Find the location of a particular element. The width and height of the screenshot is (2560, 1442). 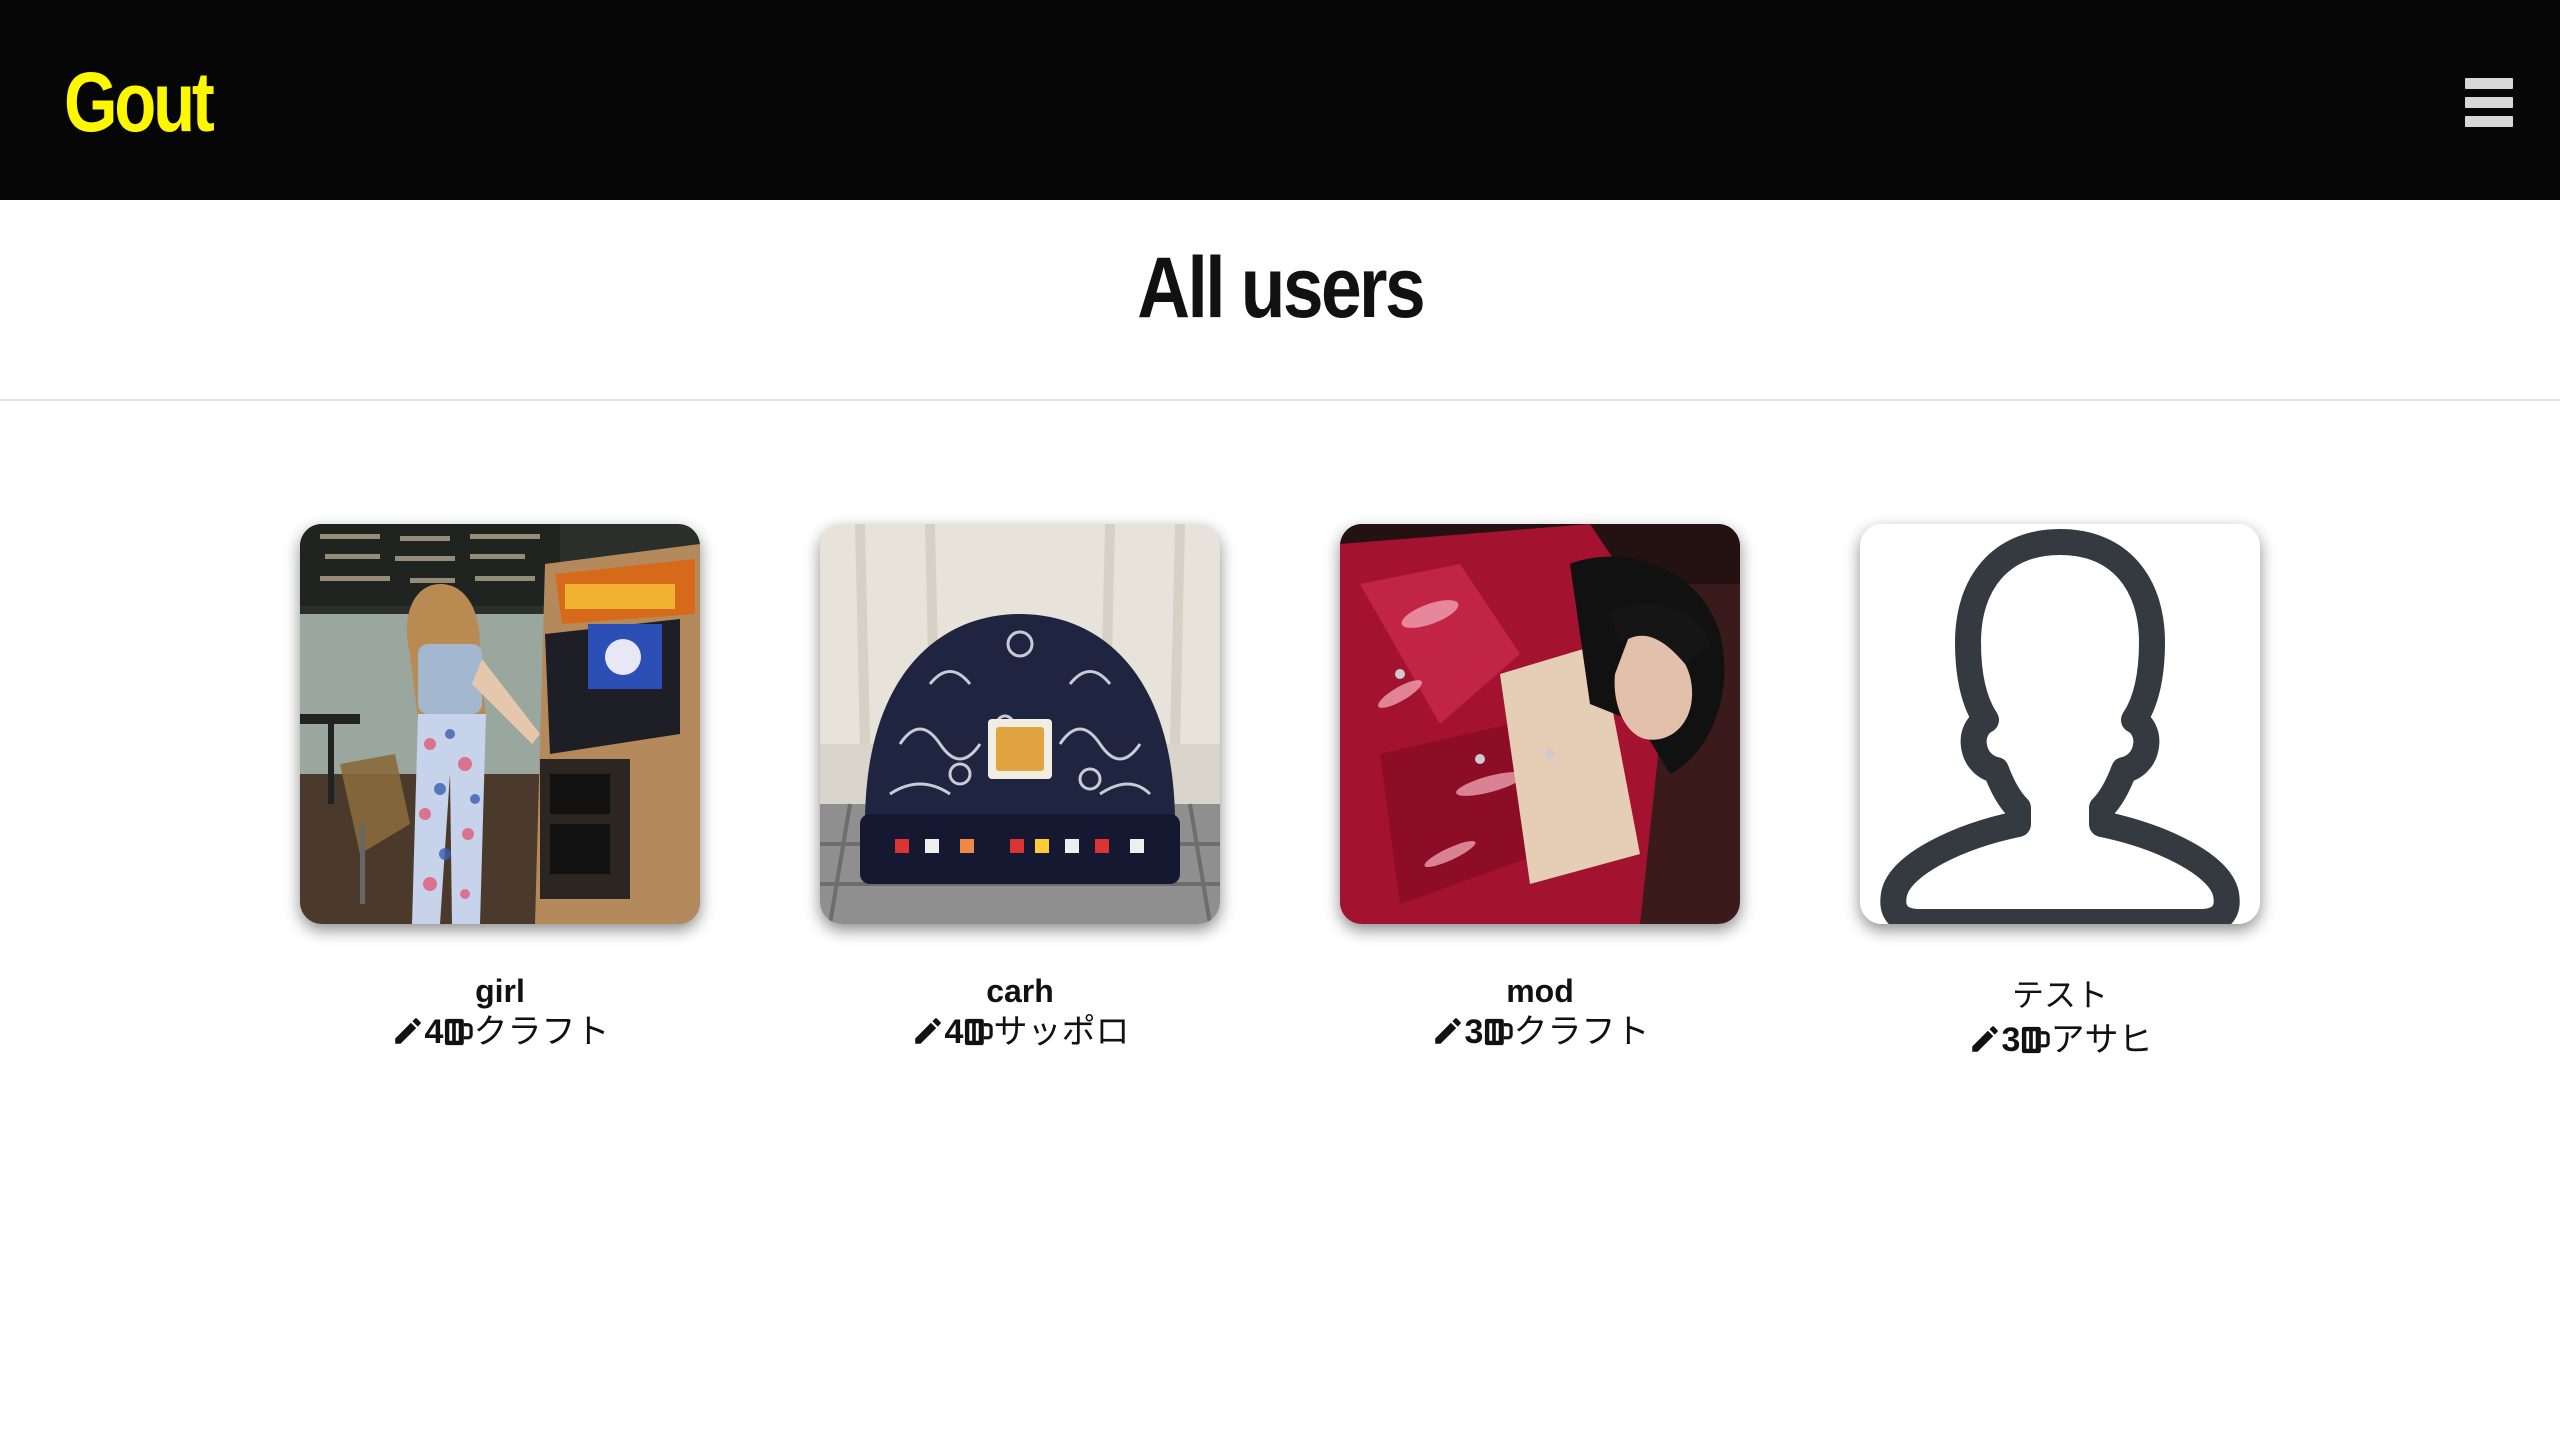

user-stats: 4 サッポロ is located at coordinates (1020, 1032).